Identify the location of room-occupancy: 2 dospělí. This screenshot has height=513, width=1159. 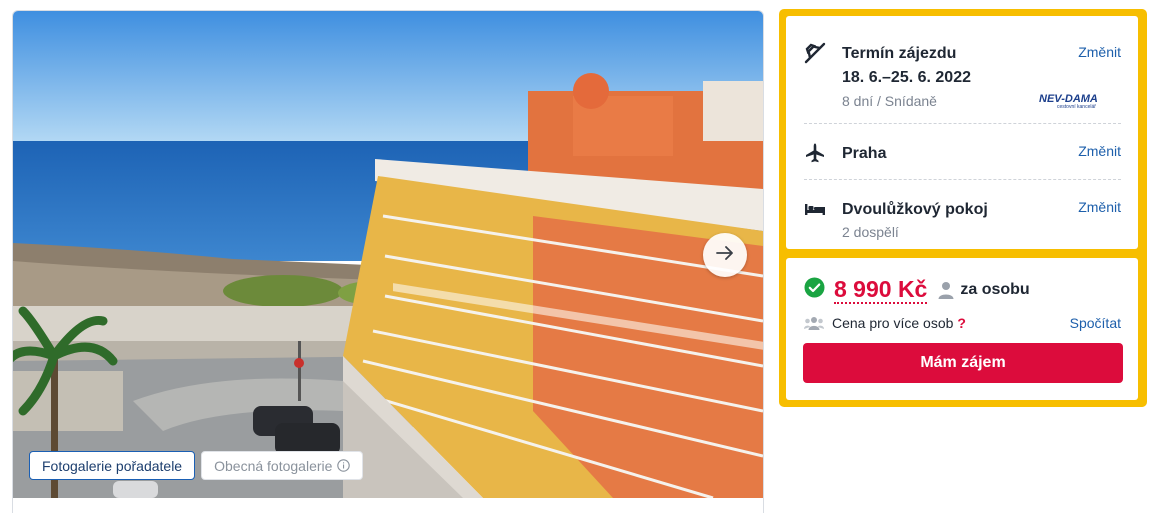
(870, 232).